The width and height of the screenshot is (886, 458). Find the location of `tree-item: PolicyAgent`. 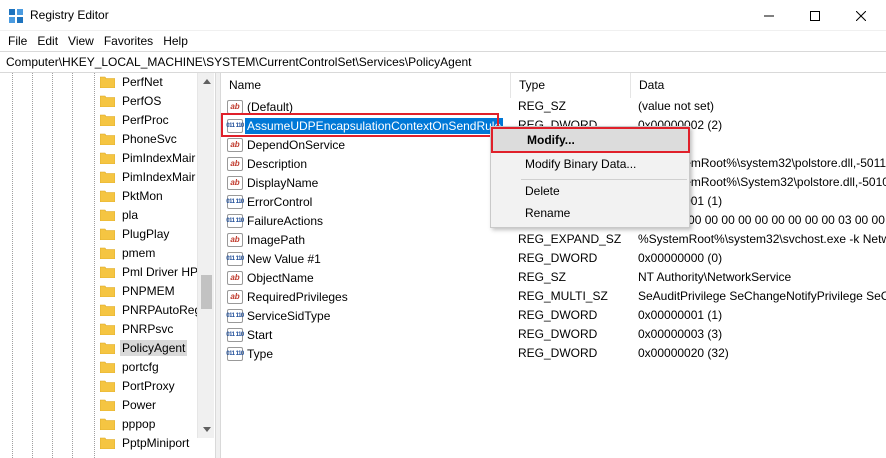

tree-item: PolicyAgent is located at coordinates (144, 347).